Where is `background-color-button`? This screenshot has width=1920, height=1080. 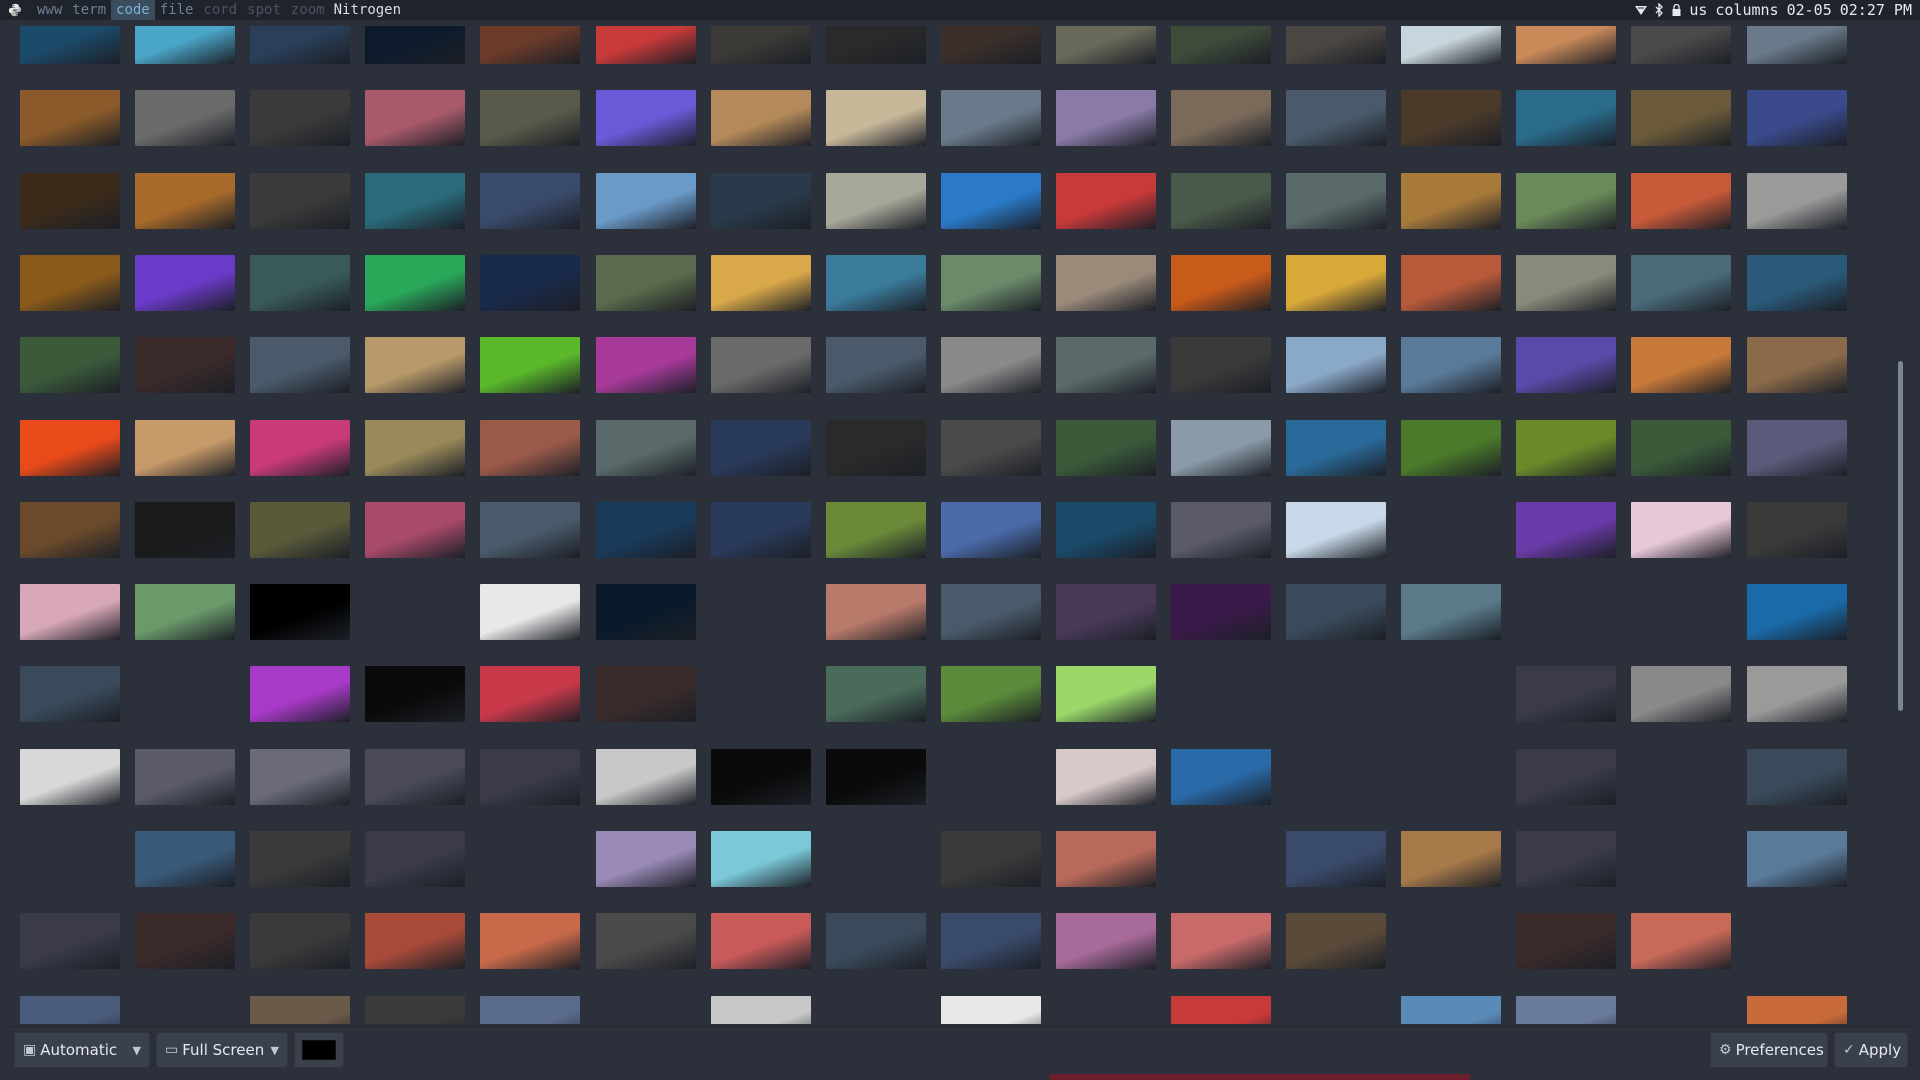 background-color-button is located at coordinates (319, 1050).